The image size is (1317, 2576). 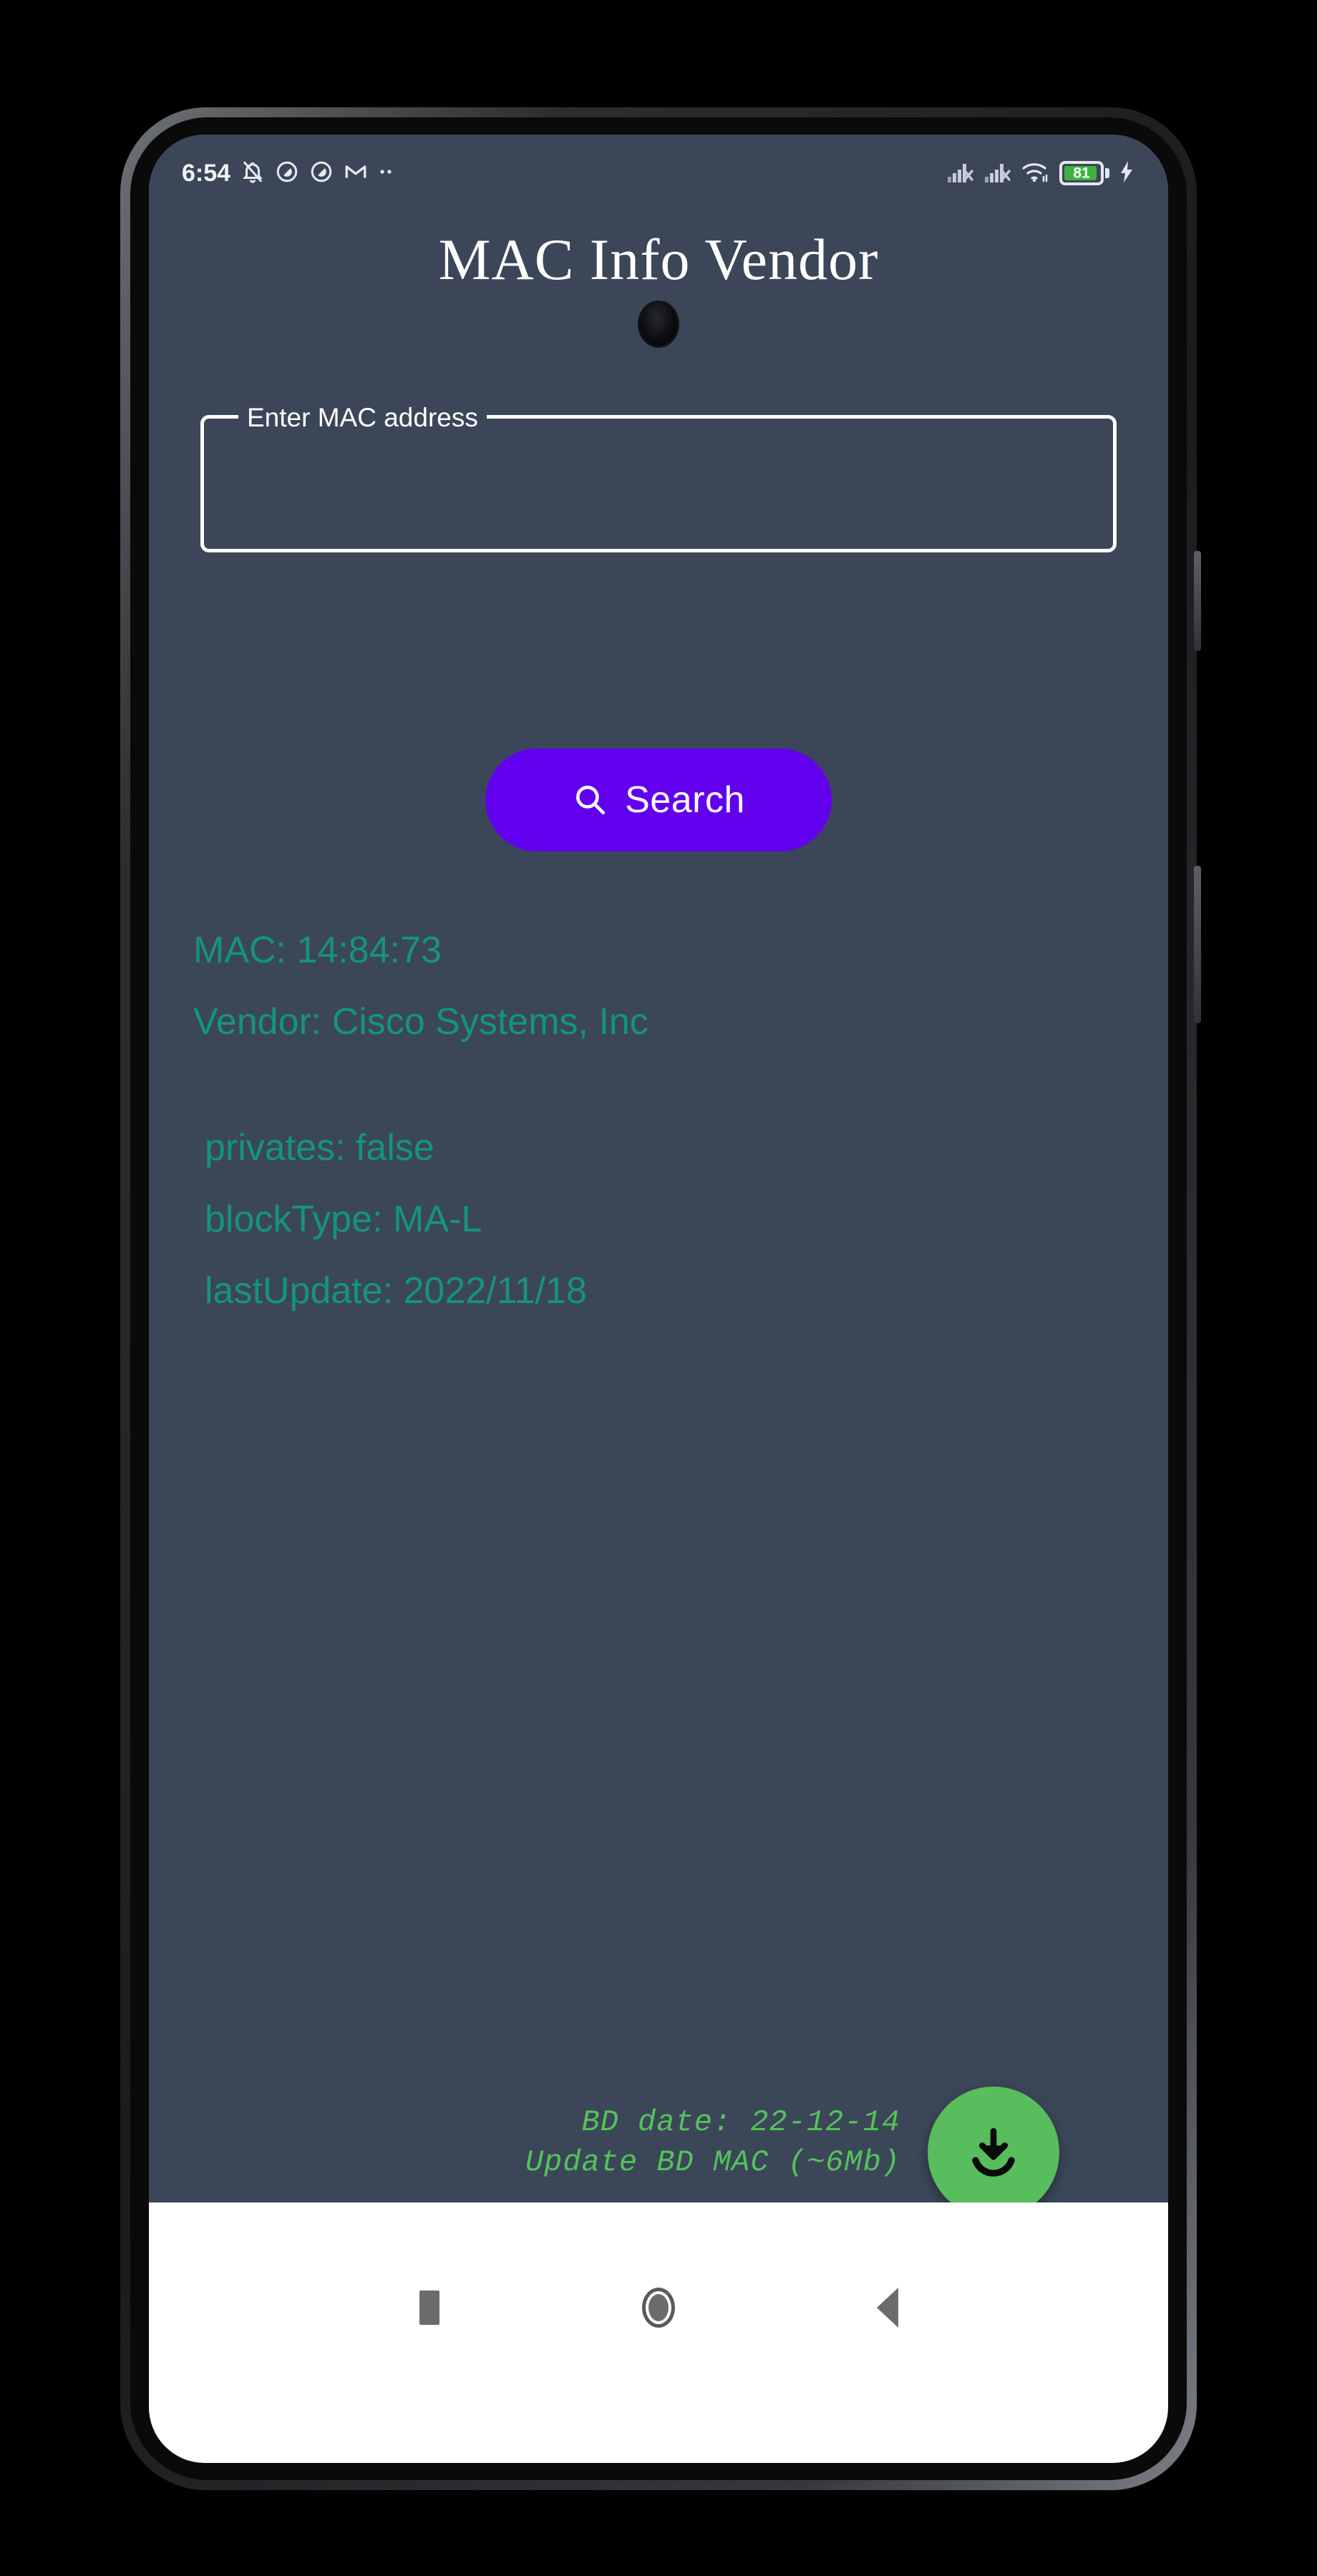 I want to click on volume-button, so click(x=1197, y=601).